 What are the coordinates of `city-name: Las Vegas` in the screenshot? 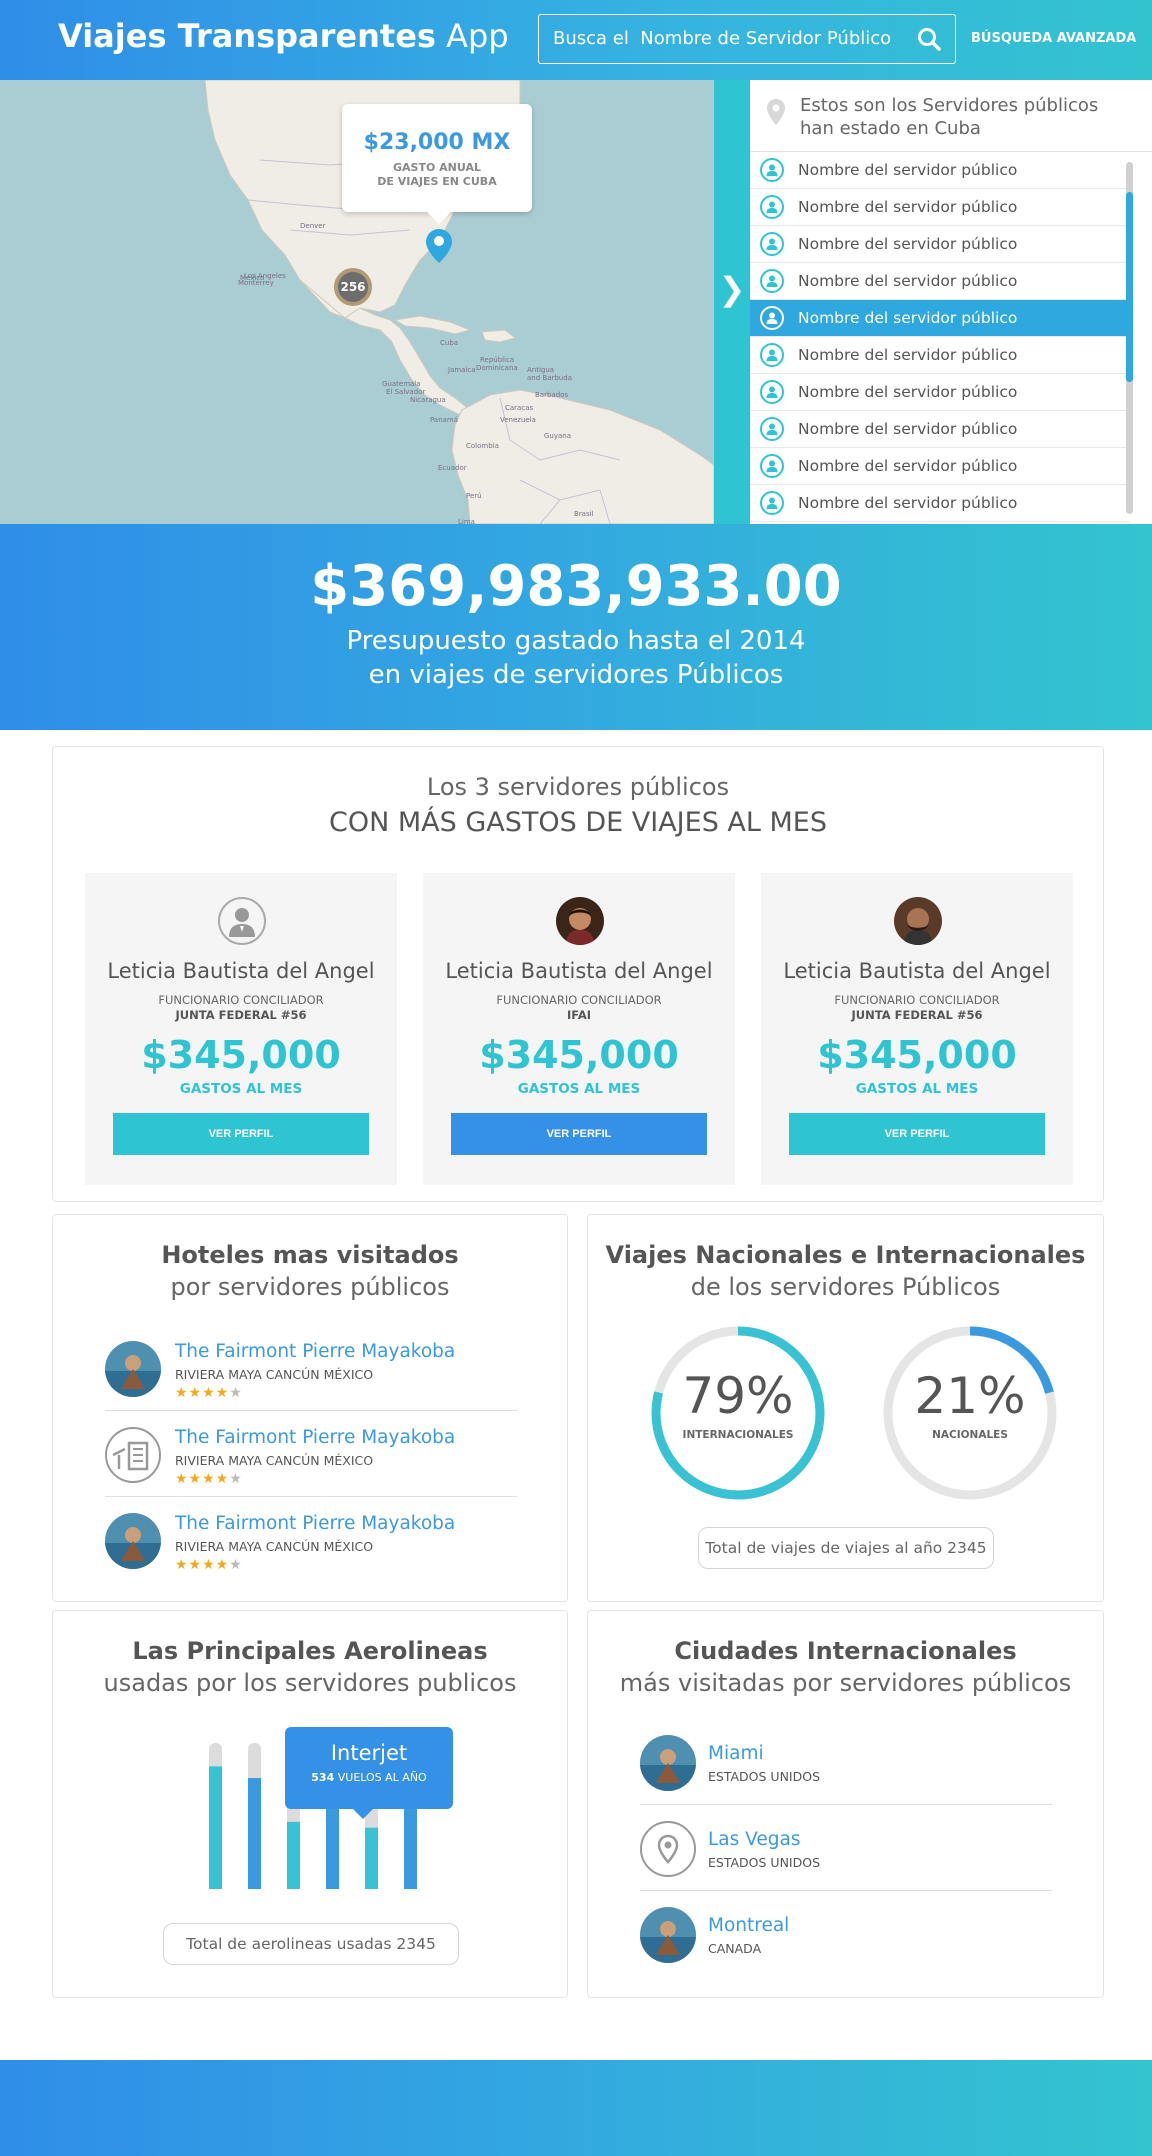 It's located at (754, 1839).